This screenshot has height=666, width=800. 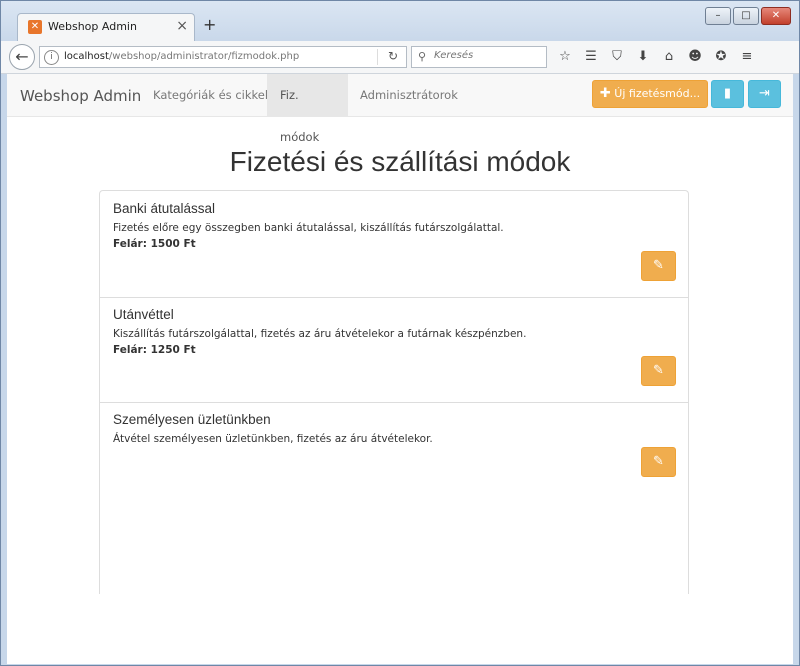 What do you see at coordinates (51, 57) in the screenshot?
I see `info-icon: i` at bounding box center [51, 57].